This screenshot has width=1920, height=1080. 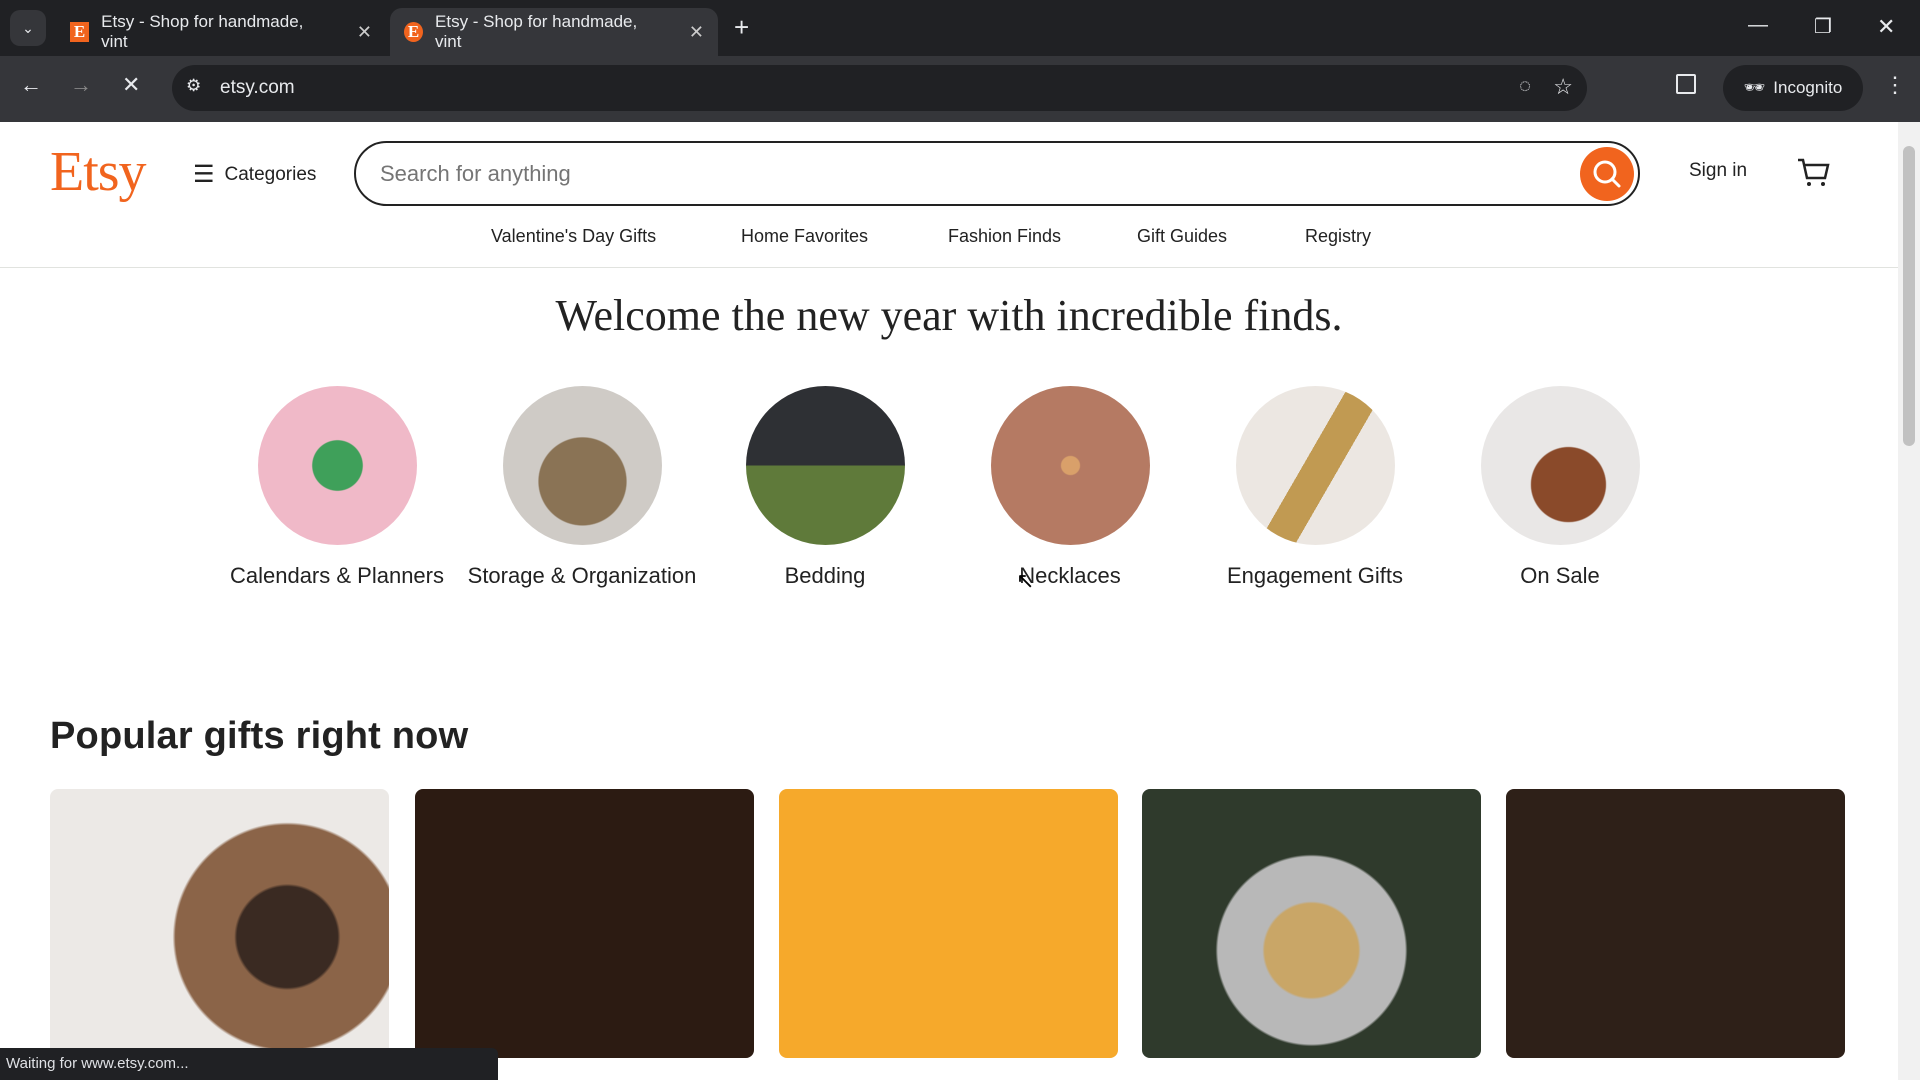 I want to click on category-image-engagement-gifts, so click(x=1315, y=465).